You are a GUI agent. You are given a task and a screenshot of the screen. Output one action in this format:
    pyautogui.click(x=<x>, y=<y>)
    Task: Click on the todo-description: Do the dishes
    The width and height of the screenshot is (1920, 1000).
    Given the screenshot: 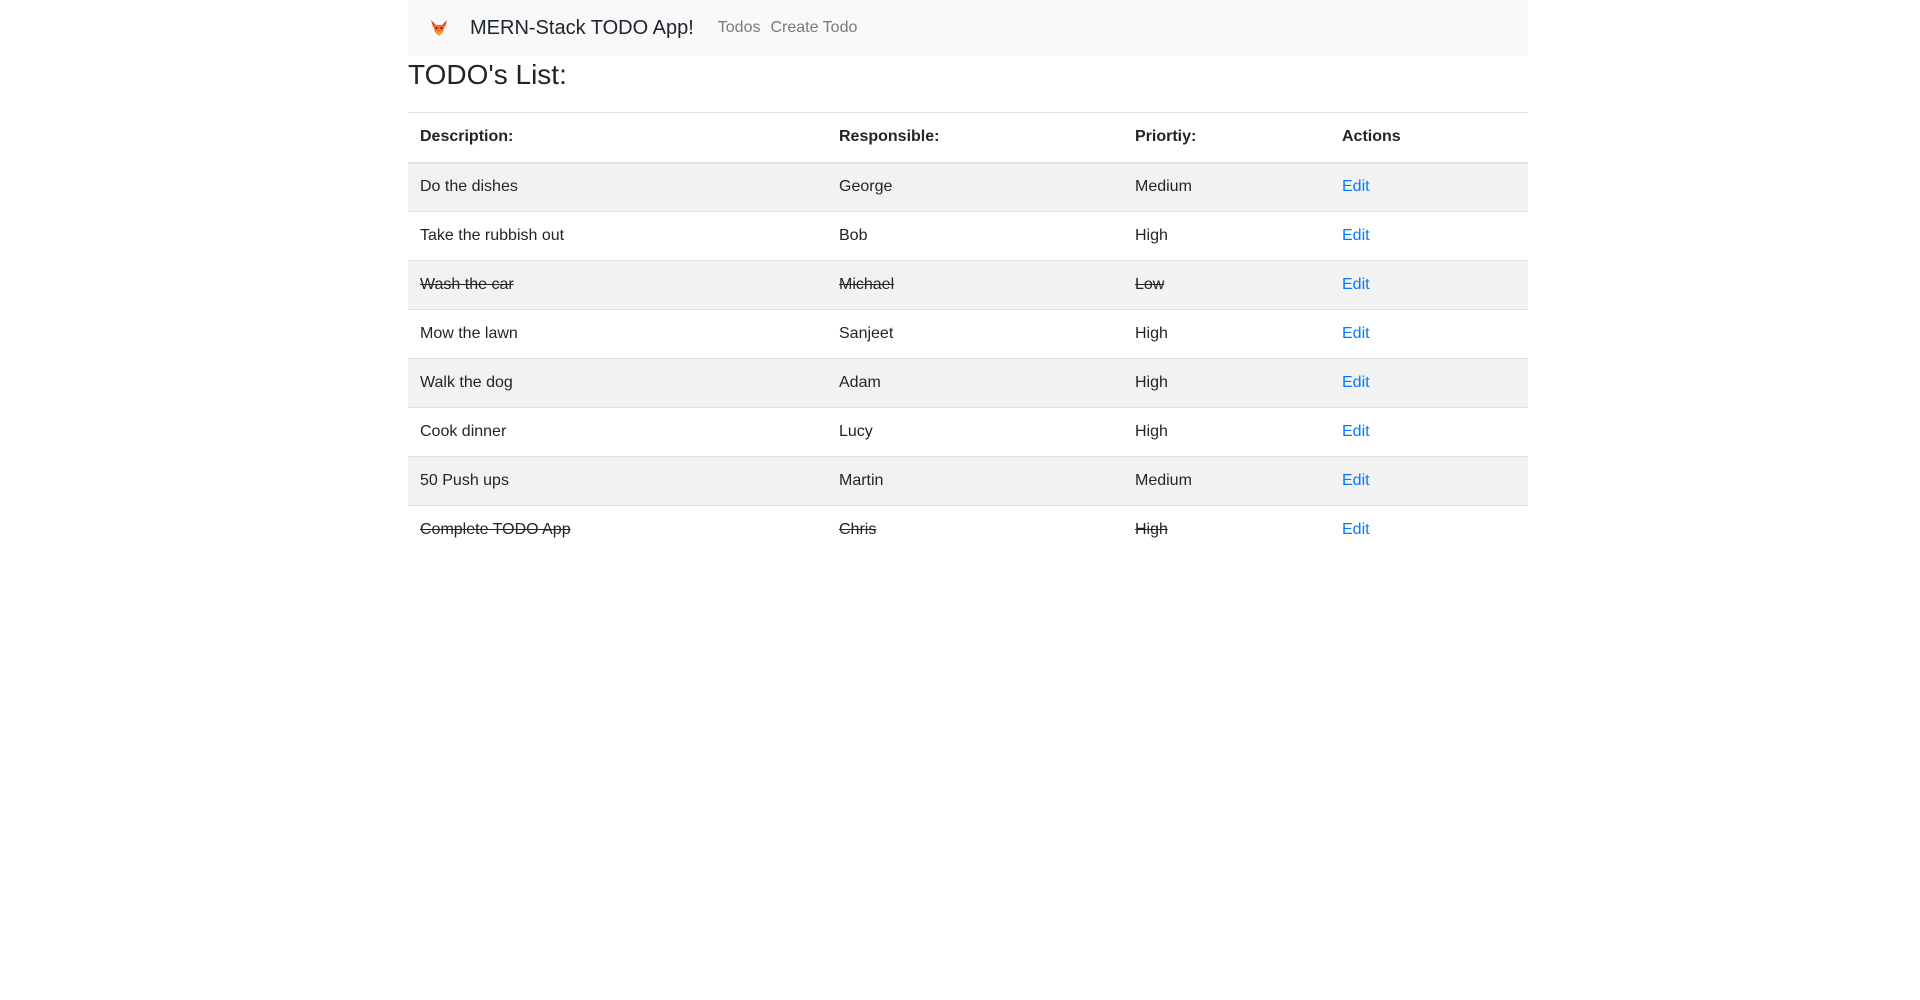 What is the action you would take?
    pyautogui.click(x=617, y=187)
    